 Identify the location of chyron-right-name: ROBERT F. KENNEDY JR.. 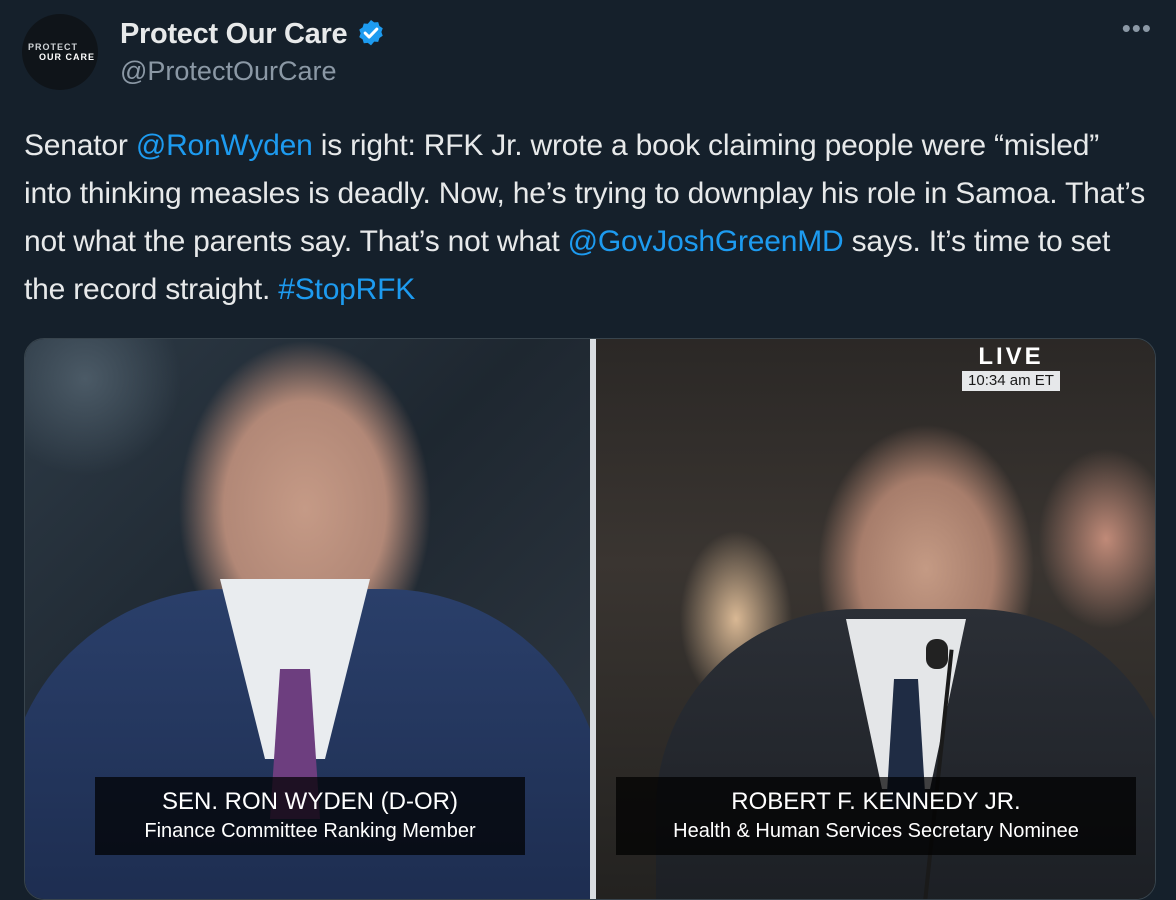
(876, 801).